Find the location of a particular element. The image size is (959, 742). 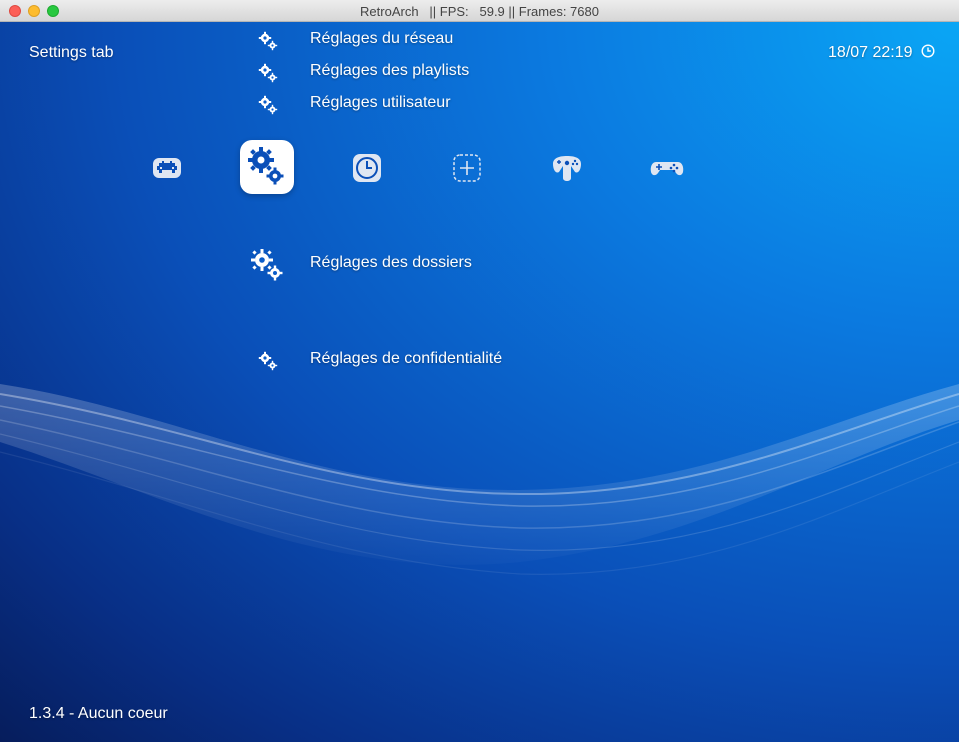

tab-history is located at coordinates (367, 168).